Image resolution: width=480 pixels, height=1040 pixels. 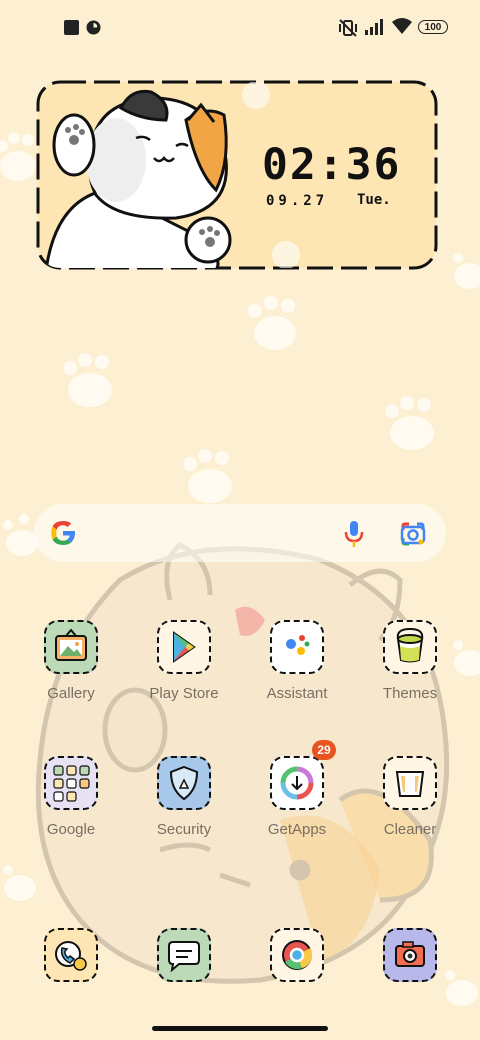 I want to click on app-label-gallery: Gallery, so click(x=71, y=693).